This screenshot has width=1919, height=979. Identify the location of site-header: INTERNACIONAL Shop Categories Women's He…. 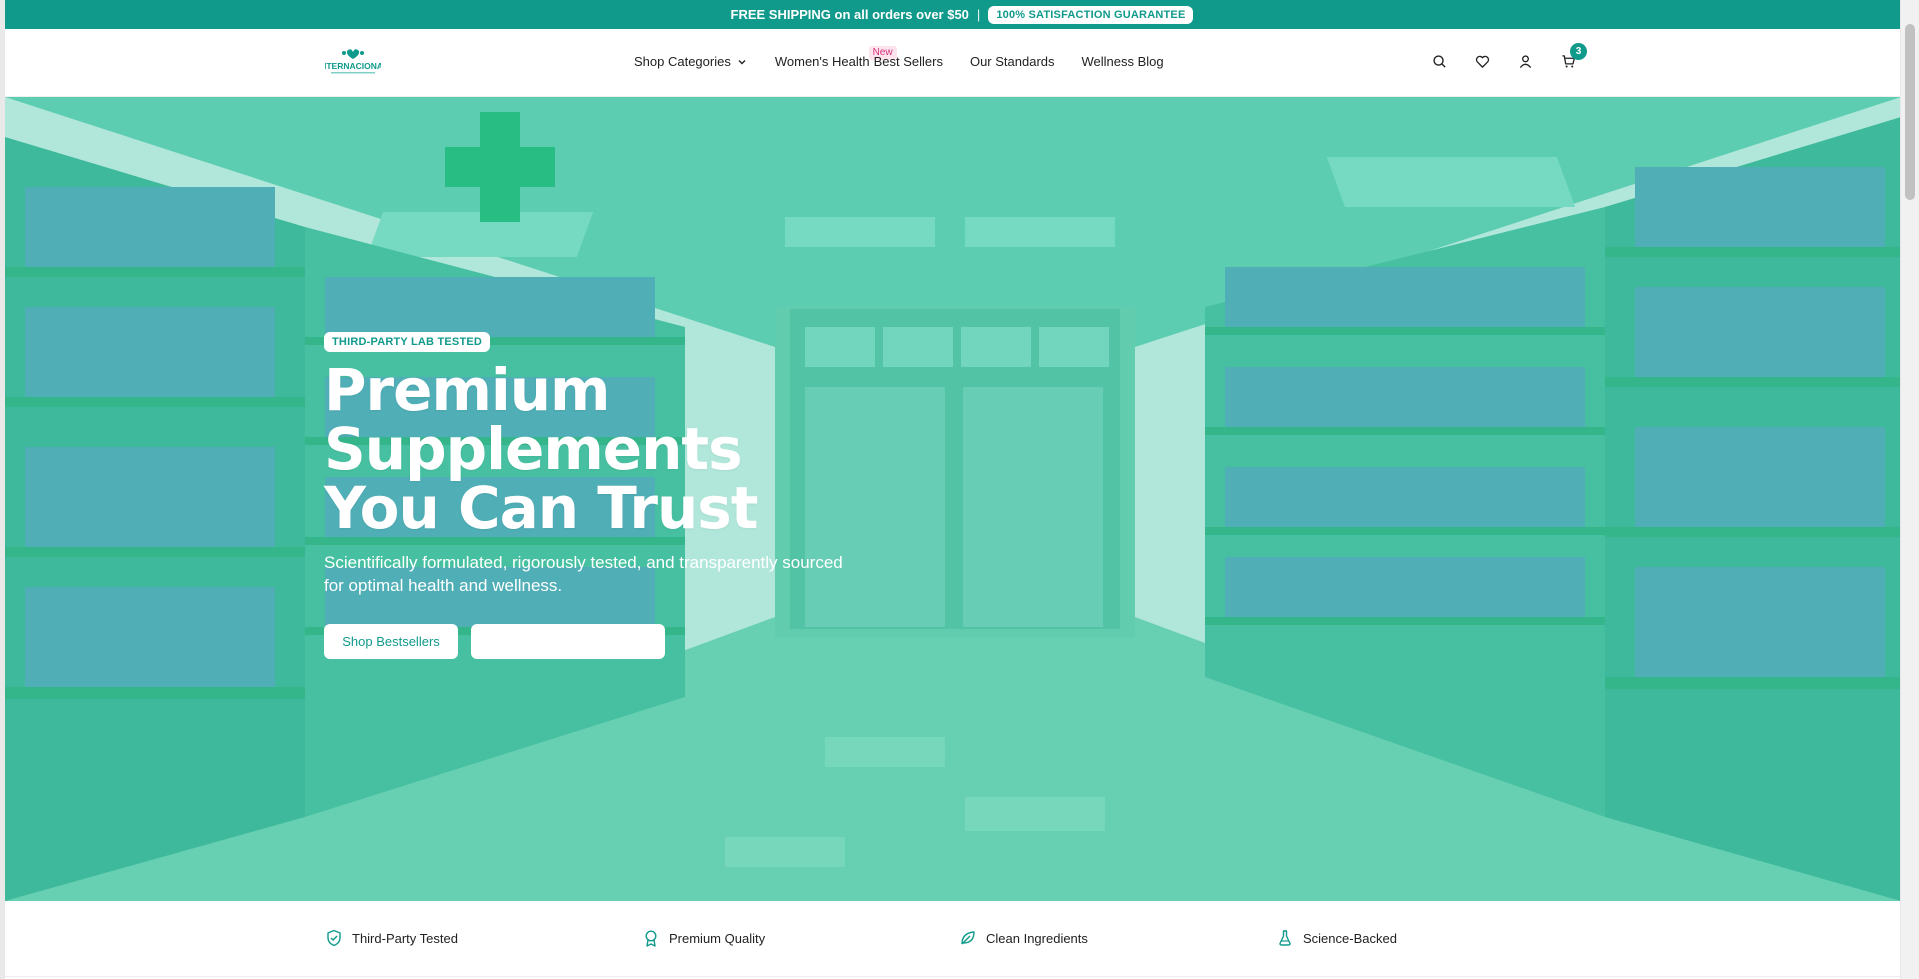
(953, 63).